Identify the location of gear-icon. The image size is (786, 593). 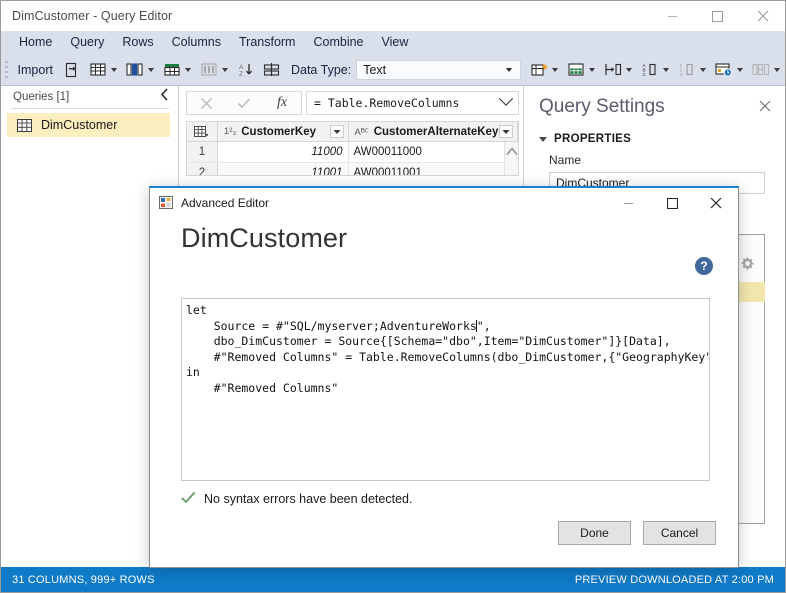
(747, 265).